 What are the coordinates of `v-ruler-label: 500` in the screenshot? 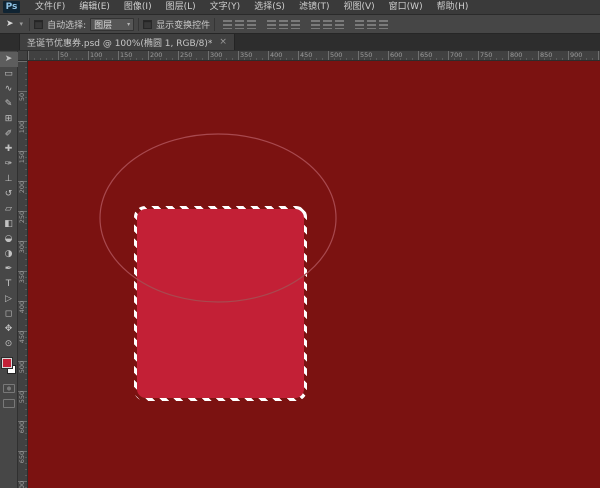 It's located at (22, 367).